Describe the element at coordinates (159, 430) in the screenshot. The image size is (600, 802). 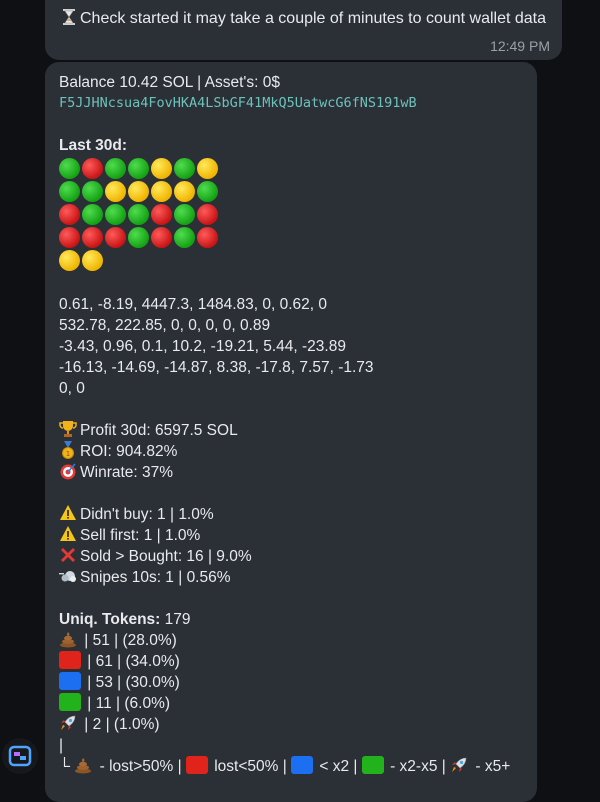
I see `profit-text: Profit 30d: 6597.5 SOL` at that location.